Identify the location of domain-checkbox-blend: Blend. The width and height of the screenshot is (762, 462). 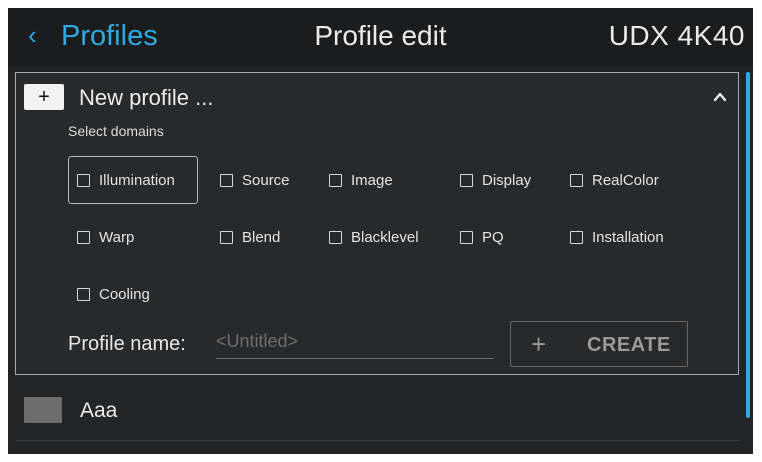
(250, 237).